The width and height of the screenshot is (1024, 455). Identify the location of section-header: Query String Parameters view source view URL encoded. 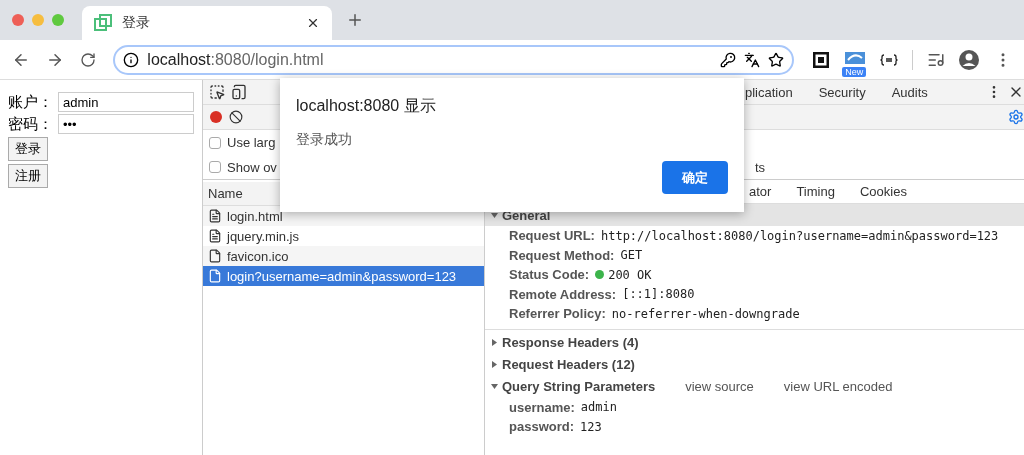
(754, 386).